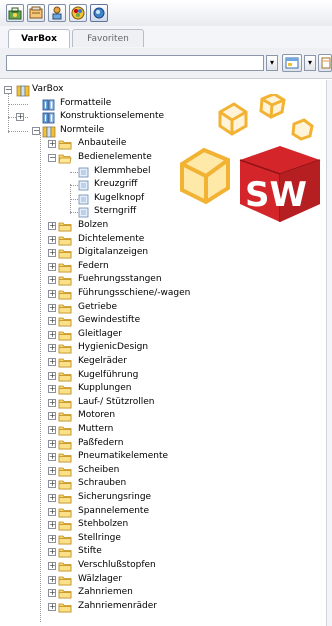 This screenshot has width=332, height=626. What do you see at coordinates (120, 279) in the screenshot?
I see `tree-item-14: Fuehrungsstangen` at bounding box center [120, 279].